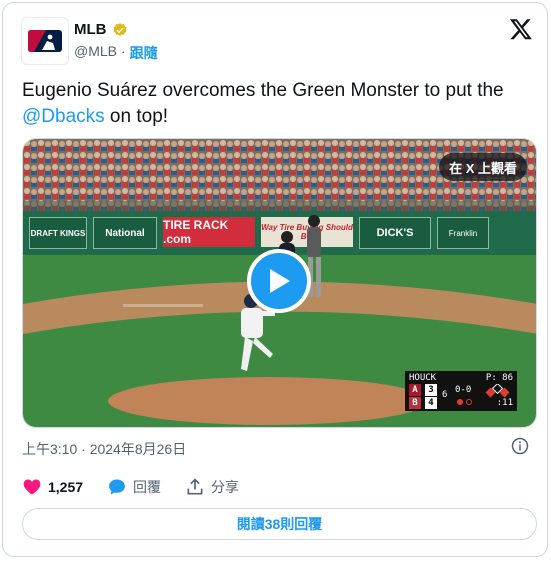 This screenshot has width=551, height=562. Describe the element at coordinates (431, 390) in the screenshot. I see `away-runs: 3` at that location.